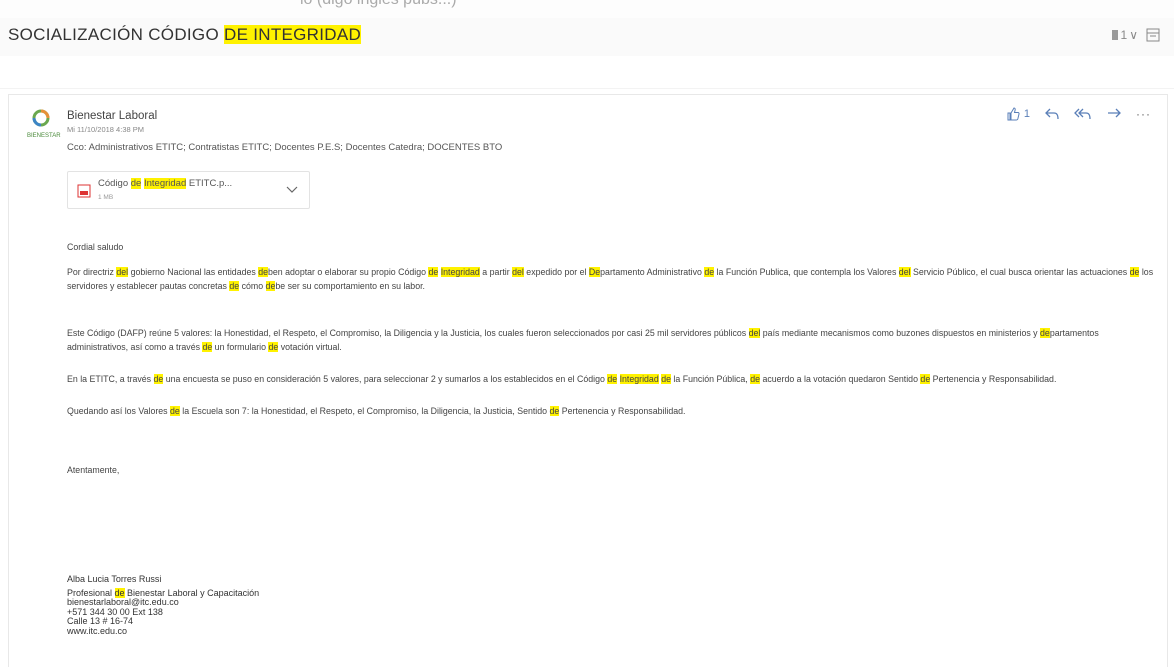  Describe the element at coordinates (84, 191) in the screenshot. I see `pdf-file-icon` at that location.